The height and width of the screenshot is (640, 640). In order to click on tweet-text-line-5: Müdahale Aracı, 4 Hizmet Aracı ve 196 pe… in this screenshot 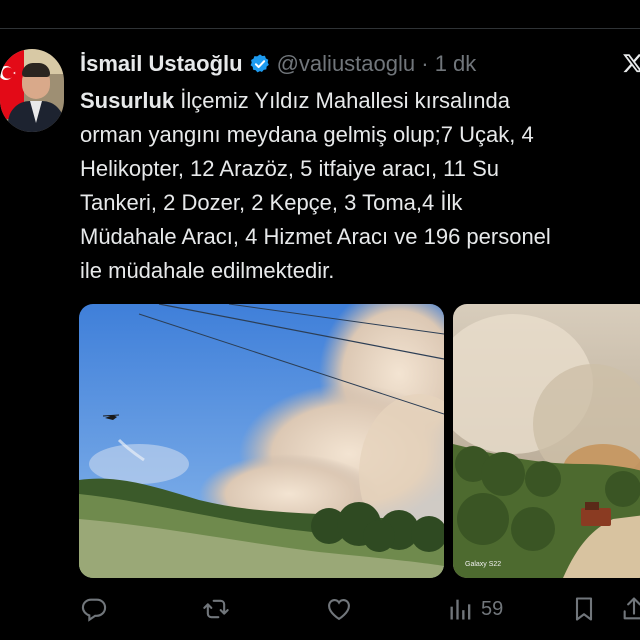, I will do `click(315, 236)`.